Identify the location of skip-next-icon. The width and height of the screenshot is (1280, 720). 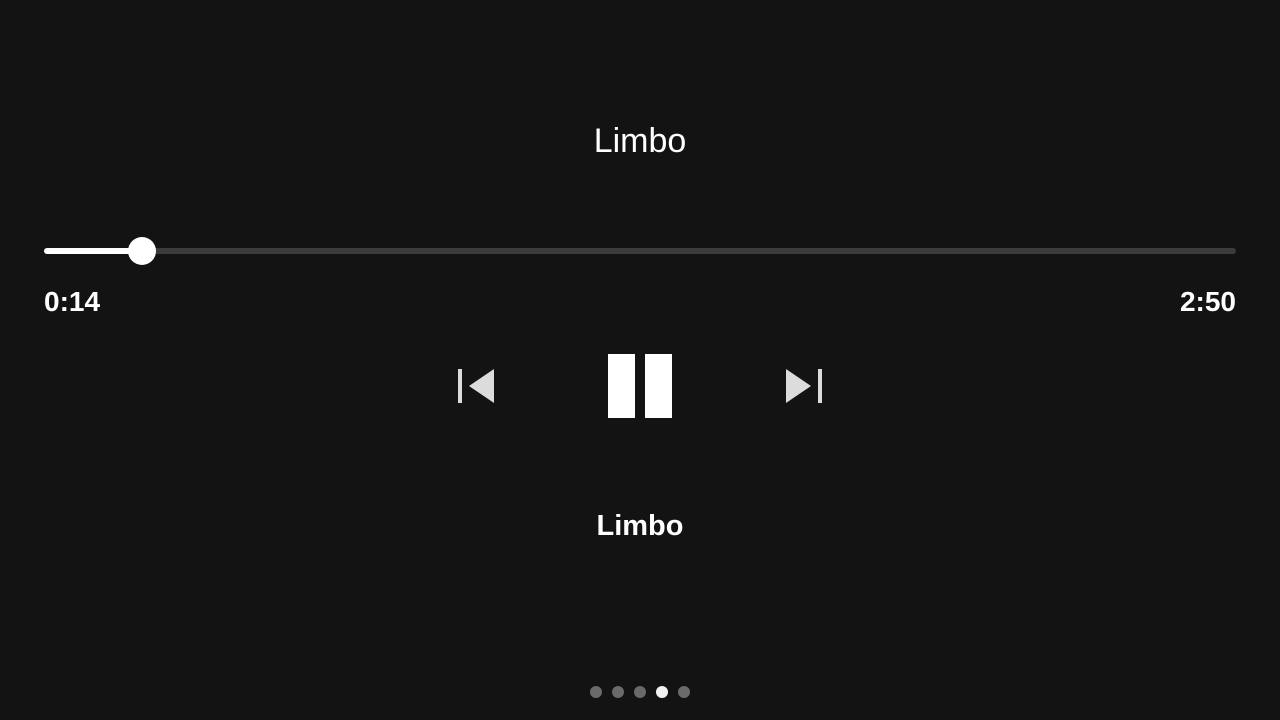
(804, 386).